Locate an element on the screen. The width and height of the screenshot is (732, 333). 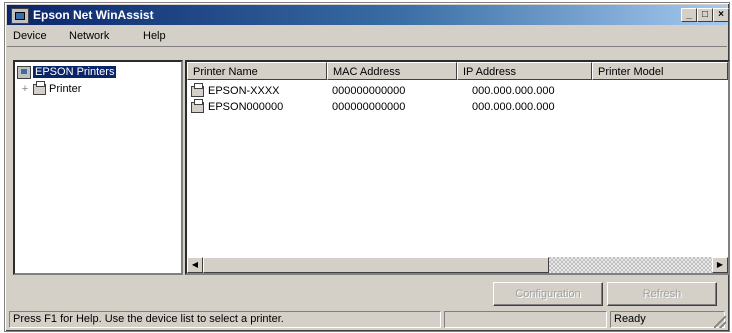
printer-name-cell: EPSON-XXXX is located at coordinates (235, 90).